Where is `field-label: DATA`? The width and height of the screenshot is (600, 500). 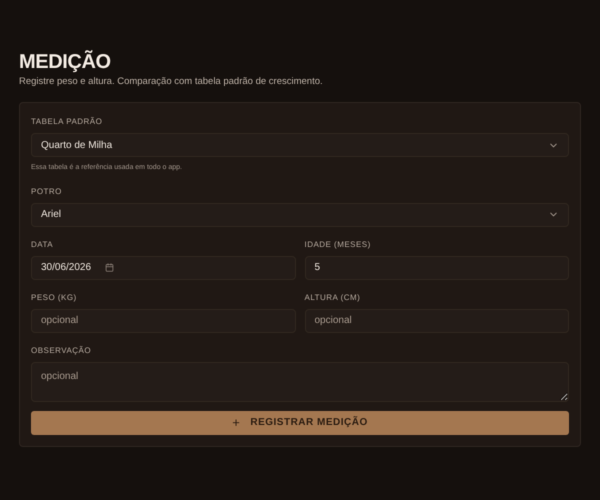 field-label: DATA is located at coordinates (42, 244).